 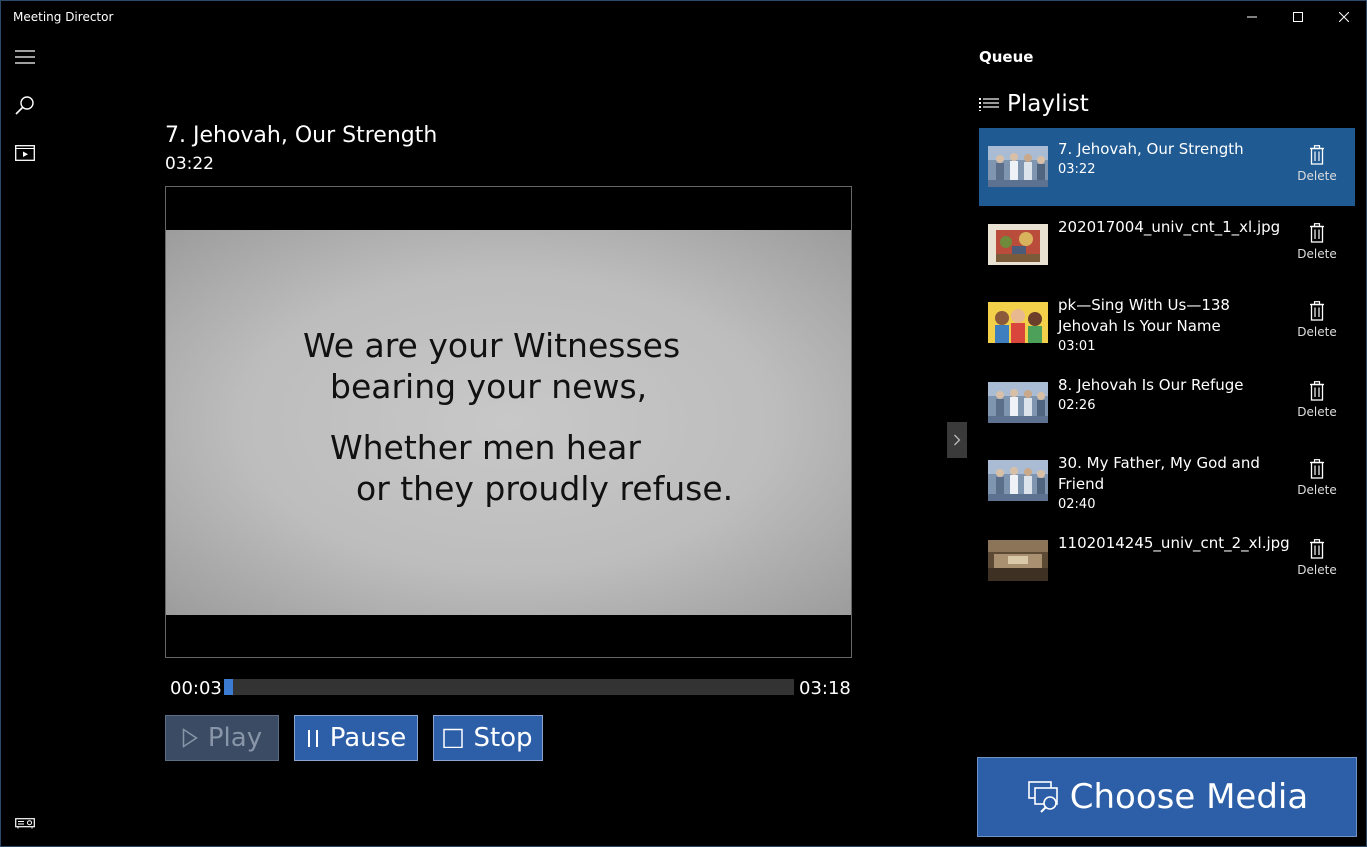 I want to click on seek-slider, so click(x=509, y=687).